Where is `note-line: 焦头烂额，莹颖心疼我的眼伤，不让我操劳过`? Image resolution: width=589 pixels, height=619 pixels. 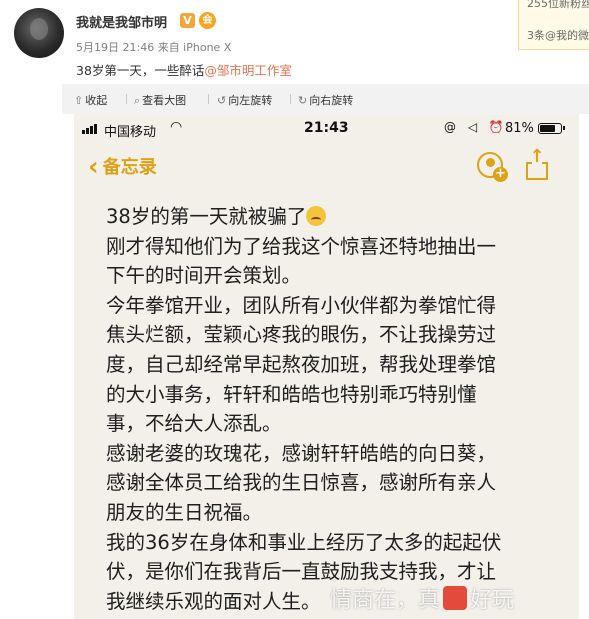 note-line: 焦头烂额，莹颖心疼我的眼伤，不让我操劳过 is located at coordinates (301, 335).